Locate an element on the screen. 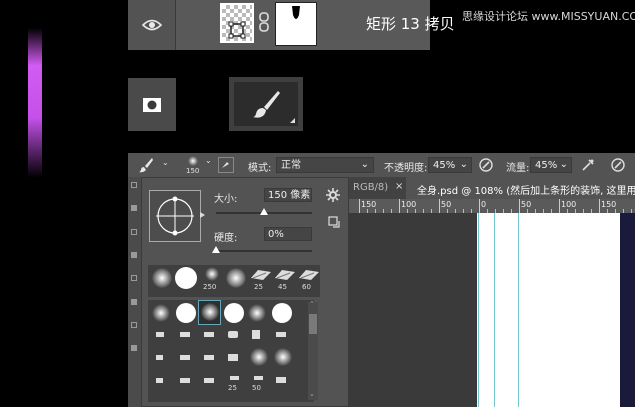 The width and height of the screenshot is (635, 407). preset-brush: 250 is located at coordinates (212, 281).